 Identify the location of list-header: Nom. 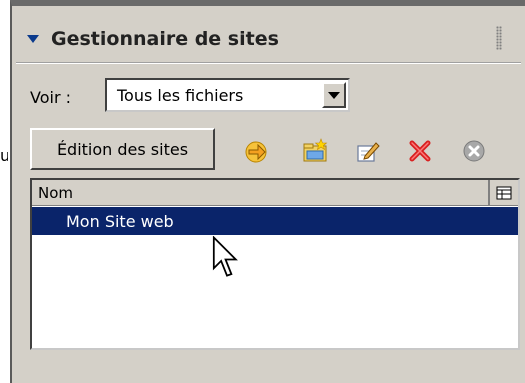
(275, 193).